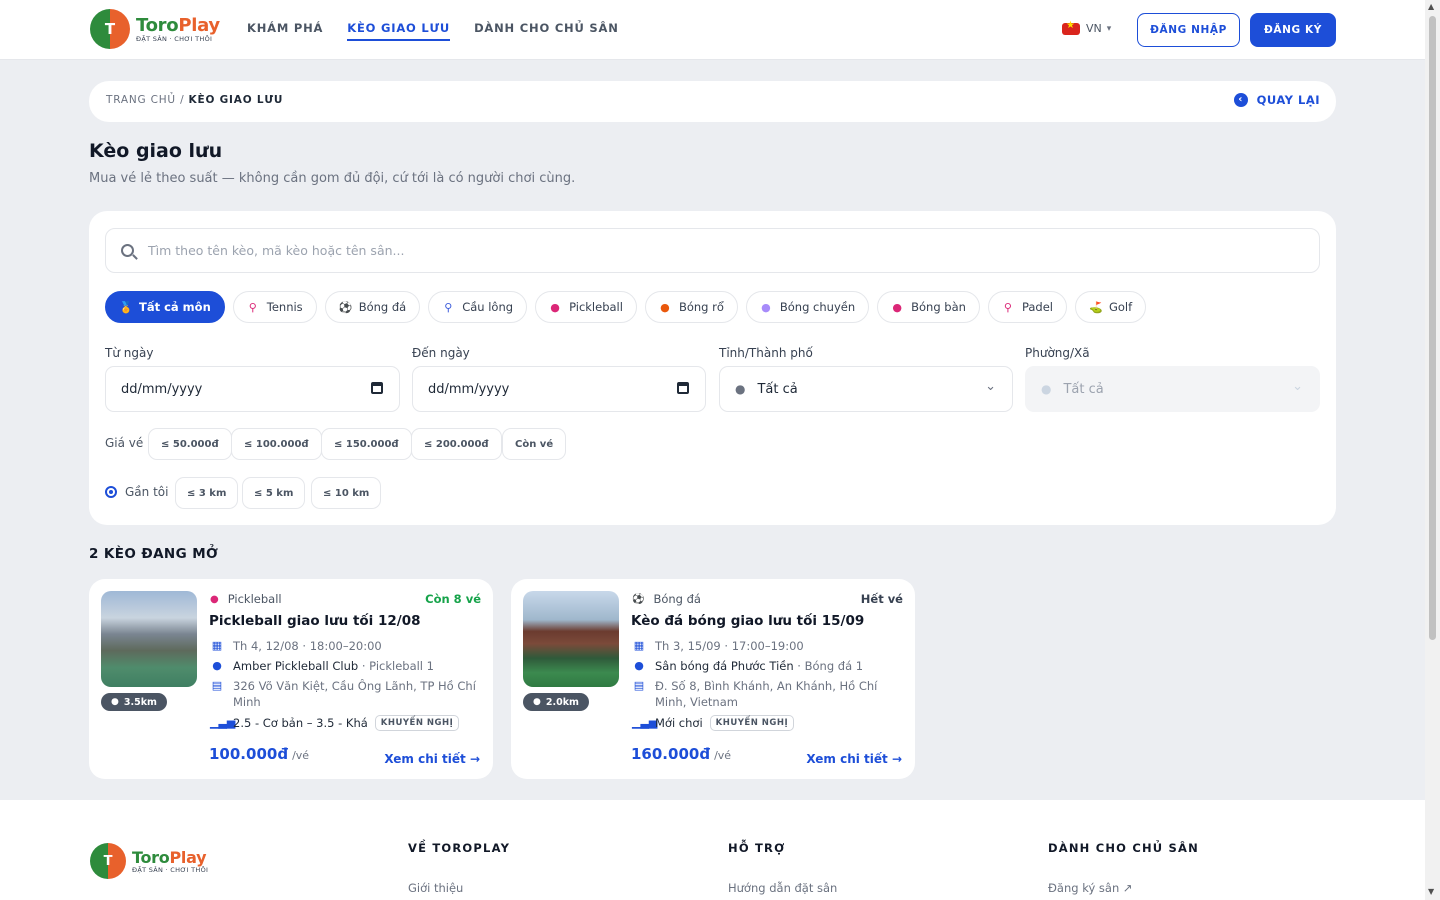  I want to click on shuttlecock-icon: ⚲, so click(448, 307).